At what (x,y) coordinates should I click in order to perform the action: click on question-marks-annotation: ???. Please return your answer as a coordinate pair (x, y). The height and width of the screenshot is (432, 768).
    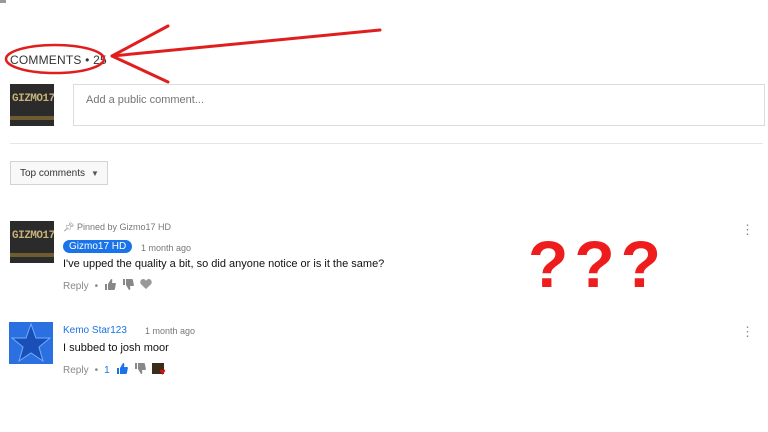
    Looking at the image, I should click on (597, 264).